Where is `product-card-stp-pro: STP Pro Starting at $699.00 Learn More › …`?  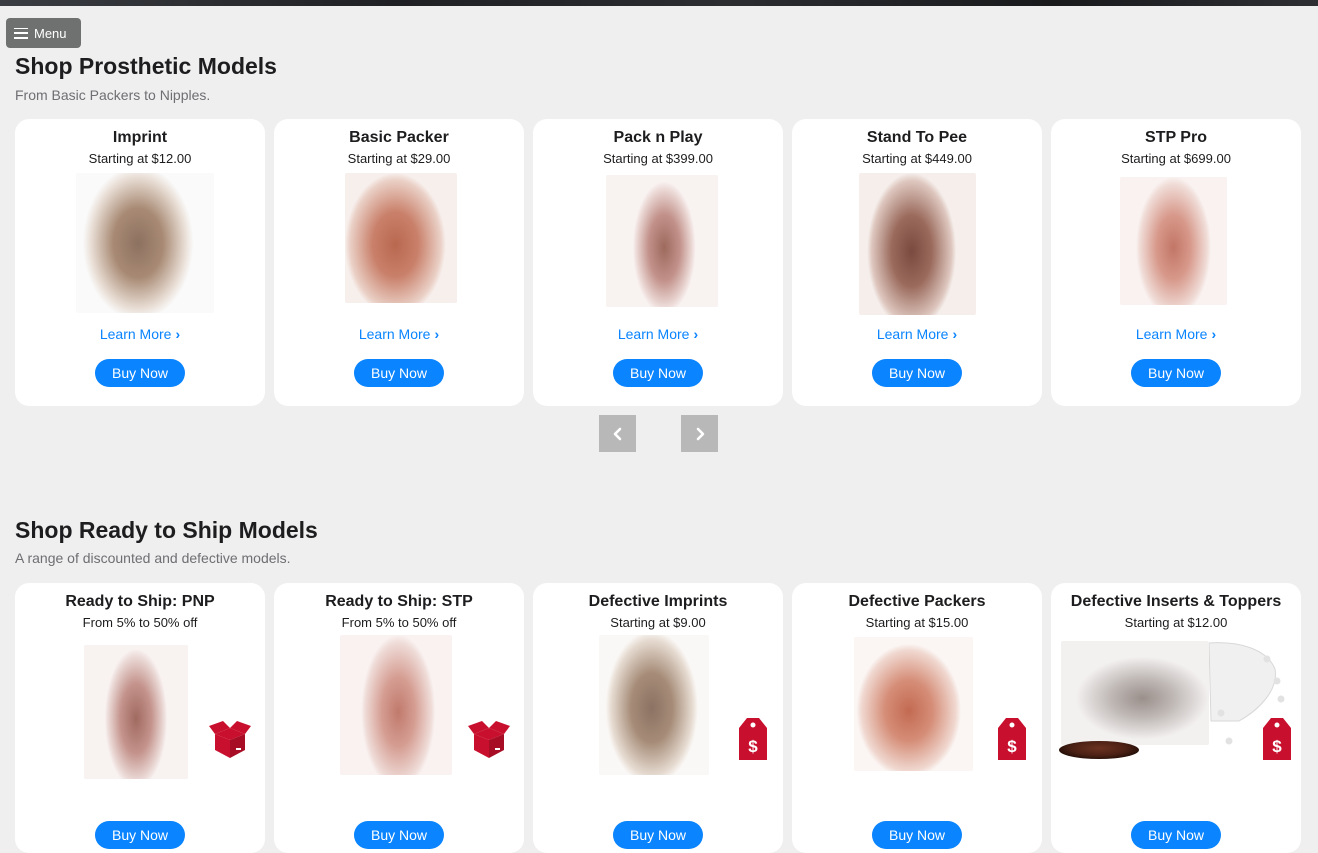 product-card-stp-pro: STP Pro Starting at $699.00 Learn More › … is located at coordinates (1176, 262).